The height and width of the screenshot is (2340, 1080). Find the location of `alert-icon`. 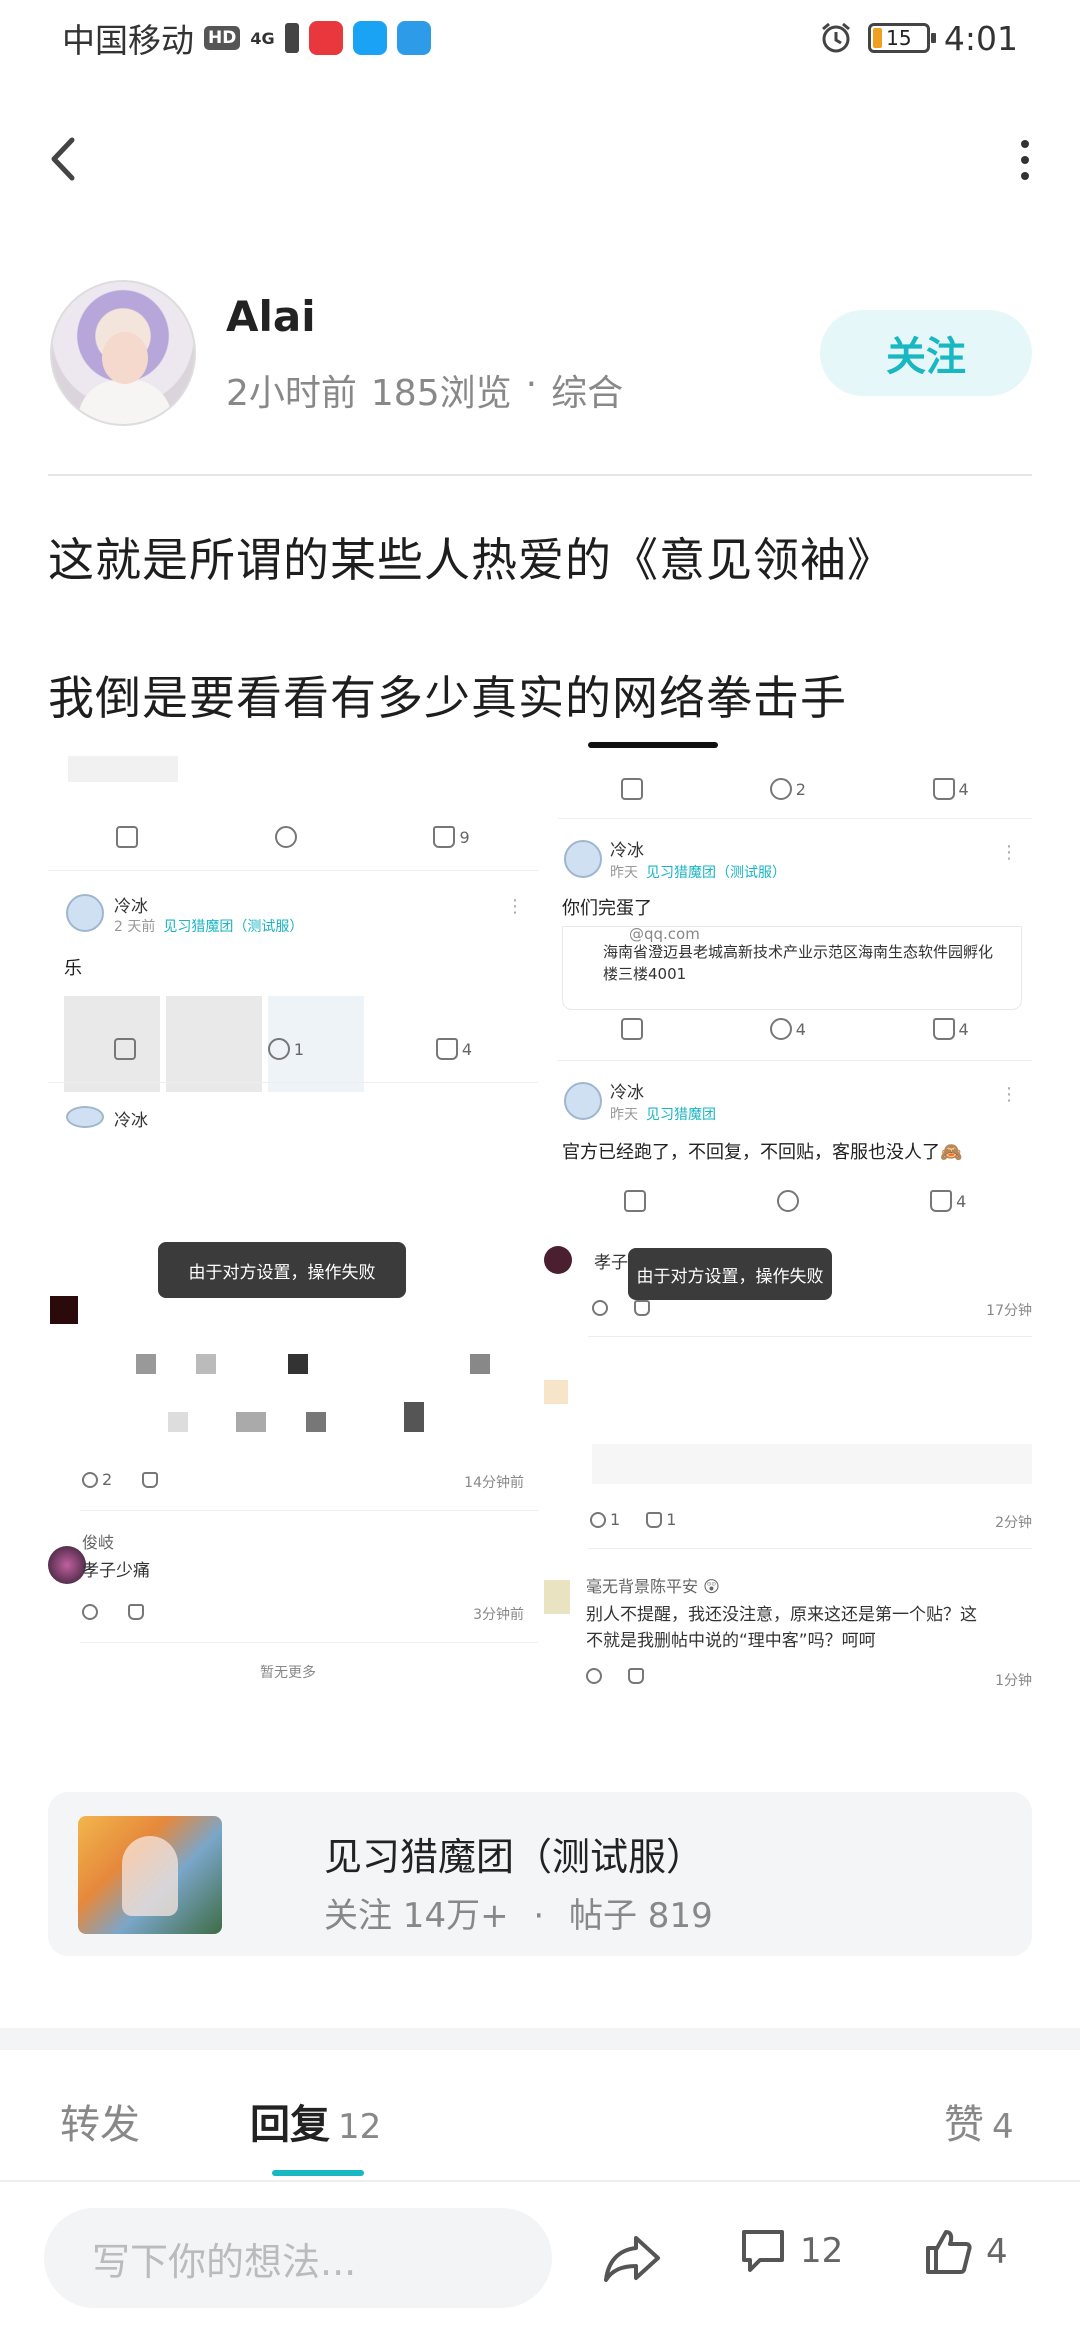

alert-icon is located at coordinates (291, 38).